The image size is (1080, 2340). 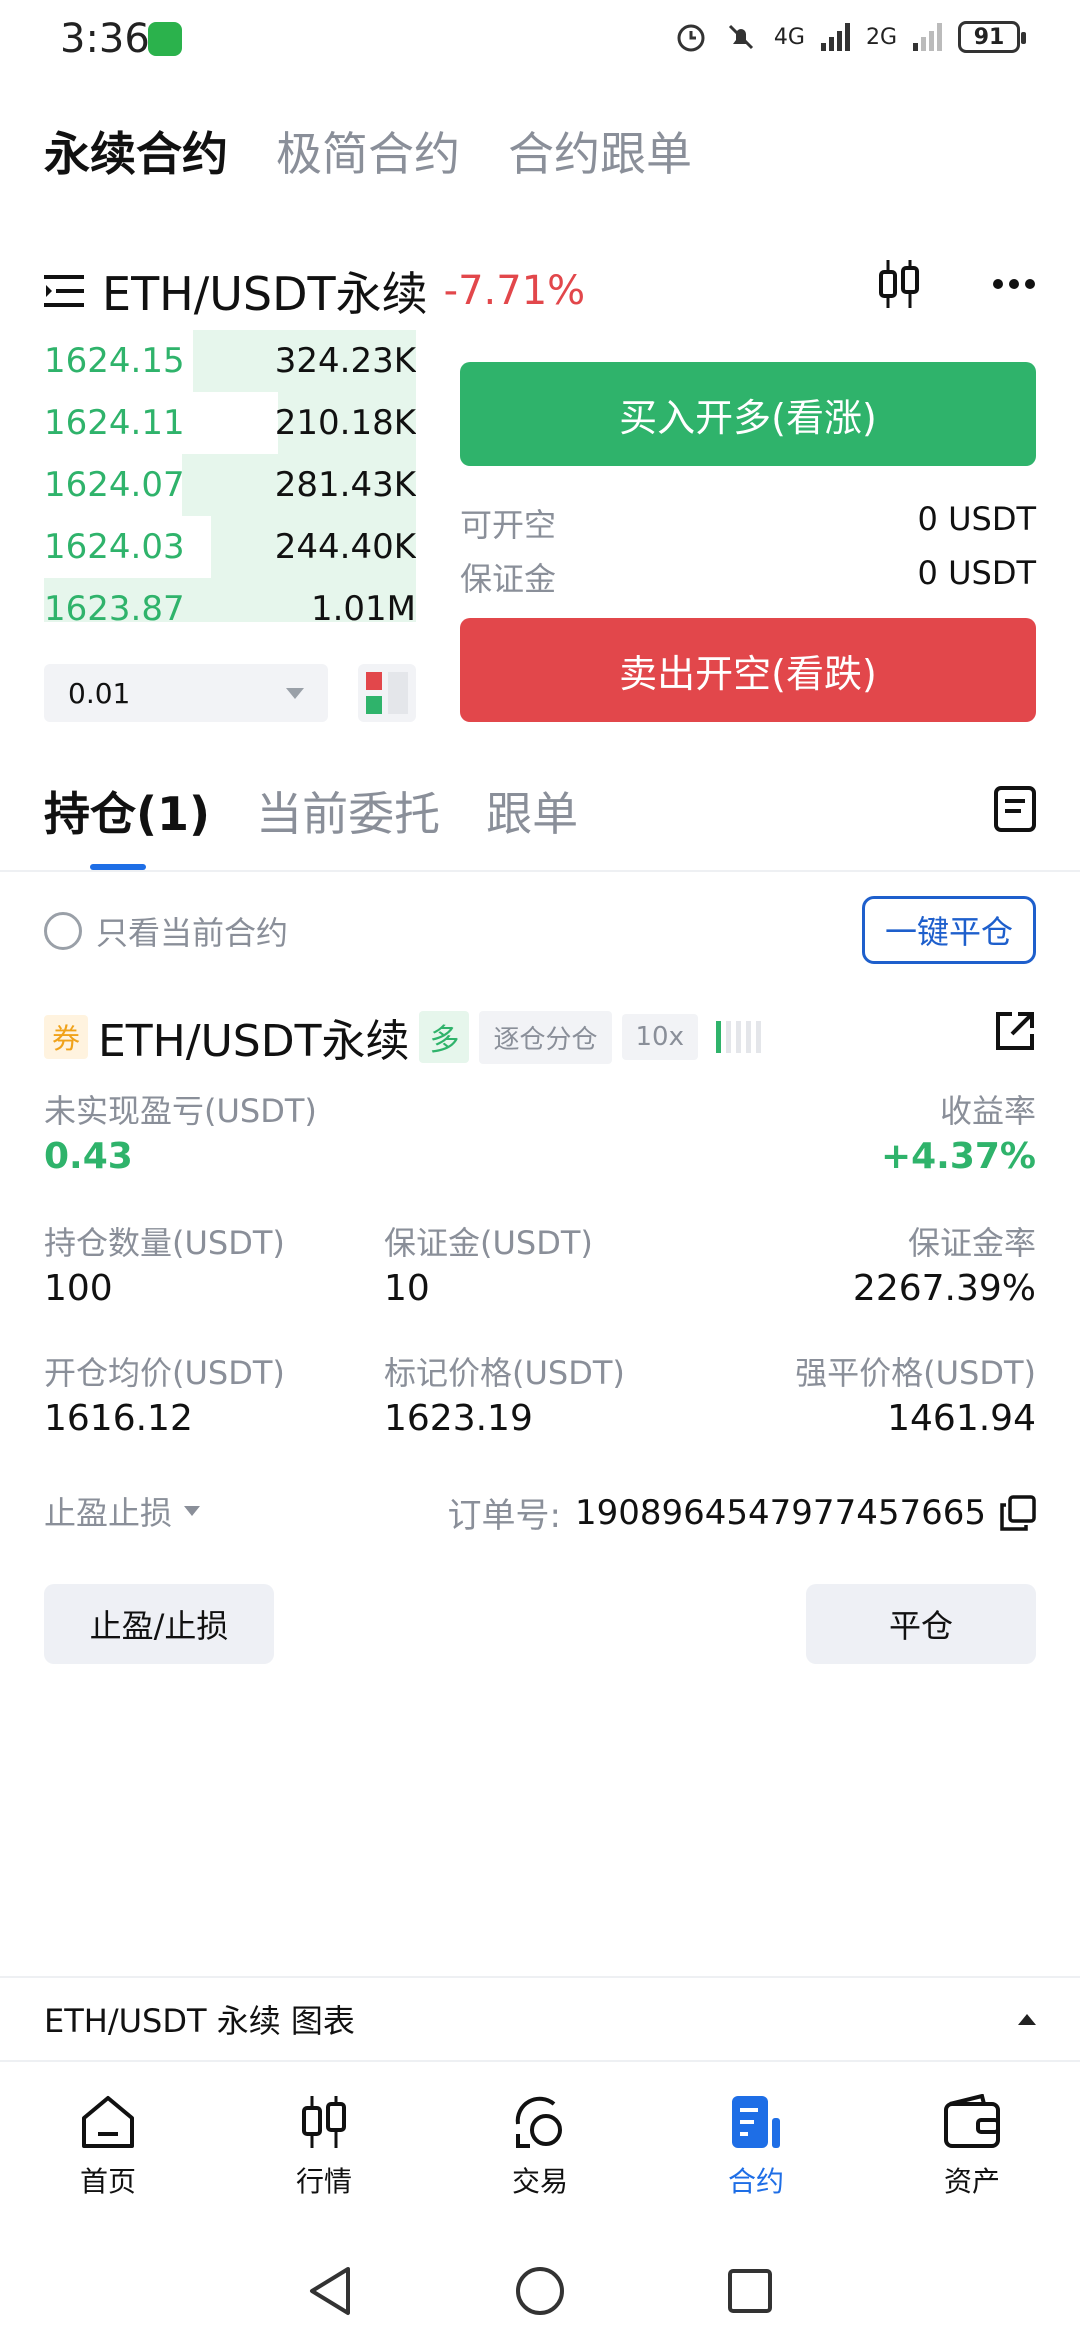 What do you see at coordinates (164, 1373) in the screenshot?
I see `entry-price-label: 开仓均价(USDT)` at bounding box center [164, 1373].